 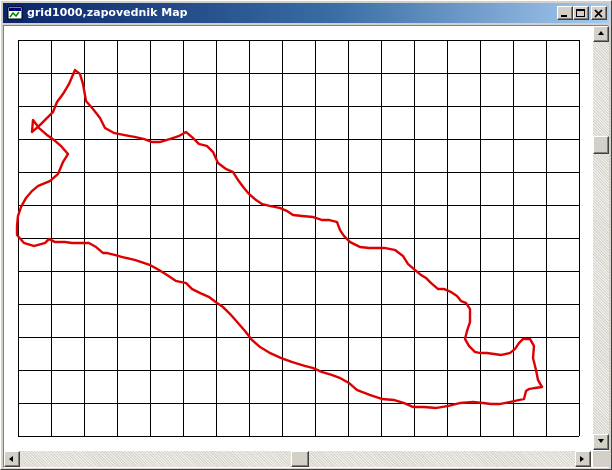 I want to click on maximize-button, so click(x=581, y=13).